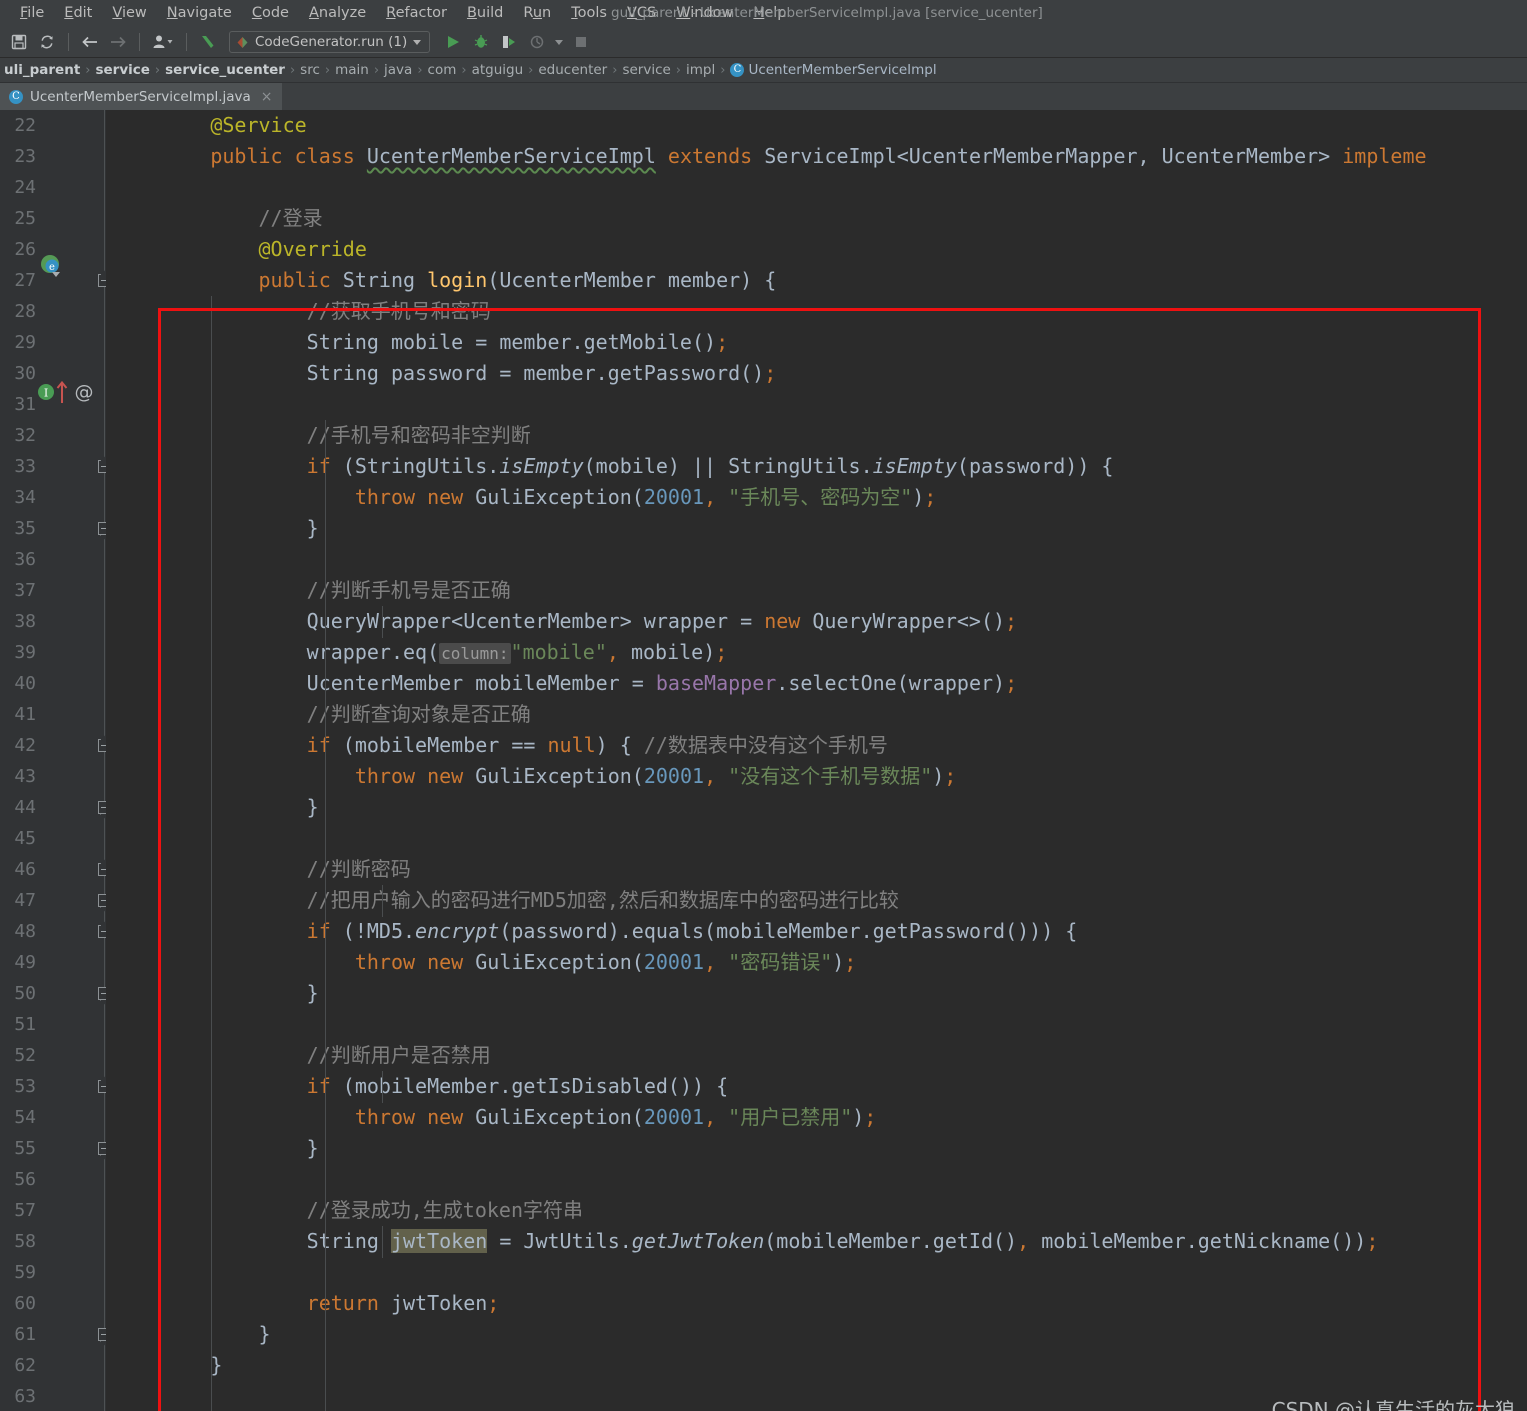 The width and height of the screenshot is (1527, 1411). What do you see at coordinates (53, 745) in the screenshot?
I see `gutter-line-42: 42` at bounding box center [53, 745].